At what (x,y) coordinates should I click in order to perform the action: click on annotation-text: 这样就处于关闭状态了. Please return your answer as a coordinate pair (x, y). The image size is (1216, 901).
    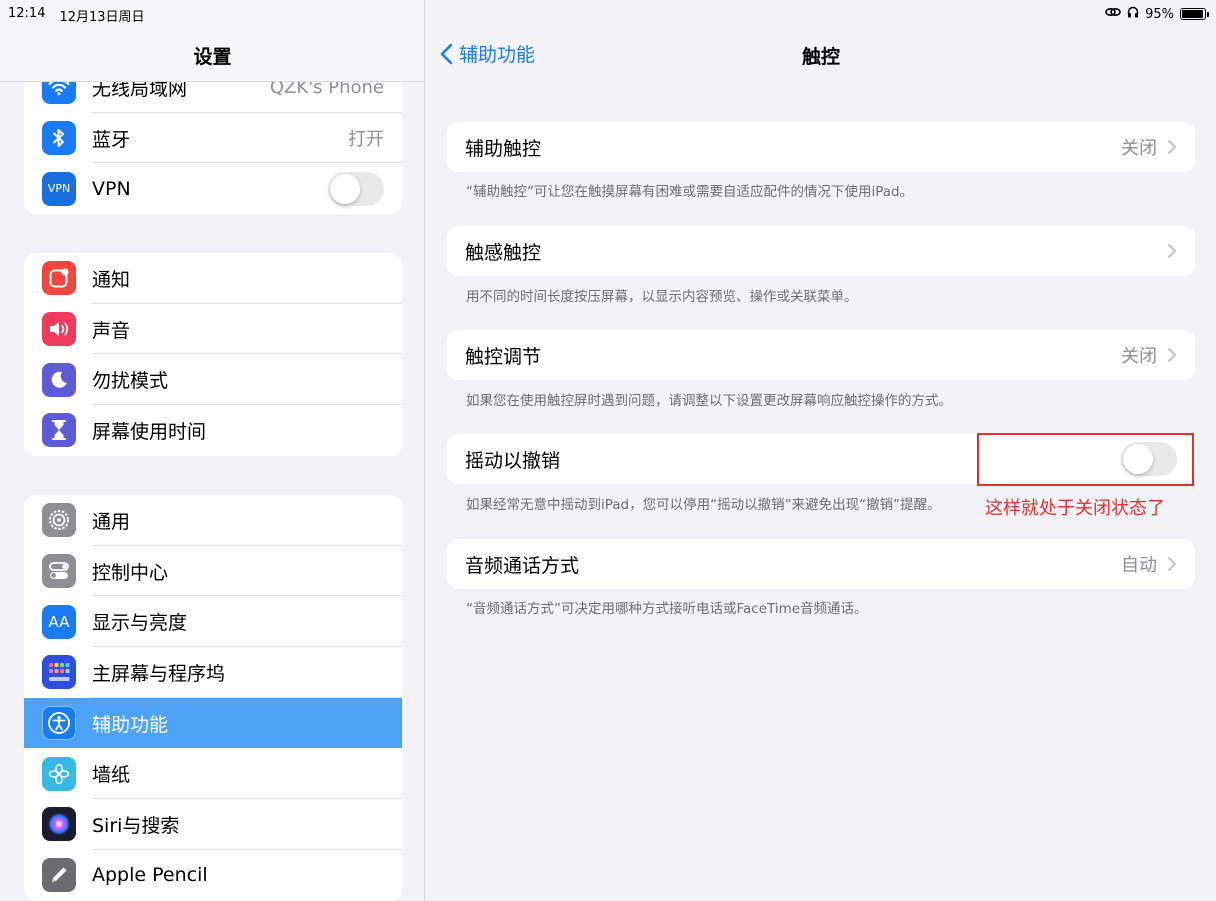
    Looking at the image, I should click on (1075, 508).